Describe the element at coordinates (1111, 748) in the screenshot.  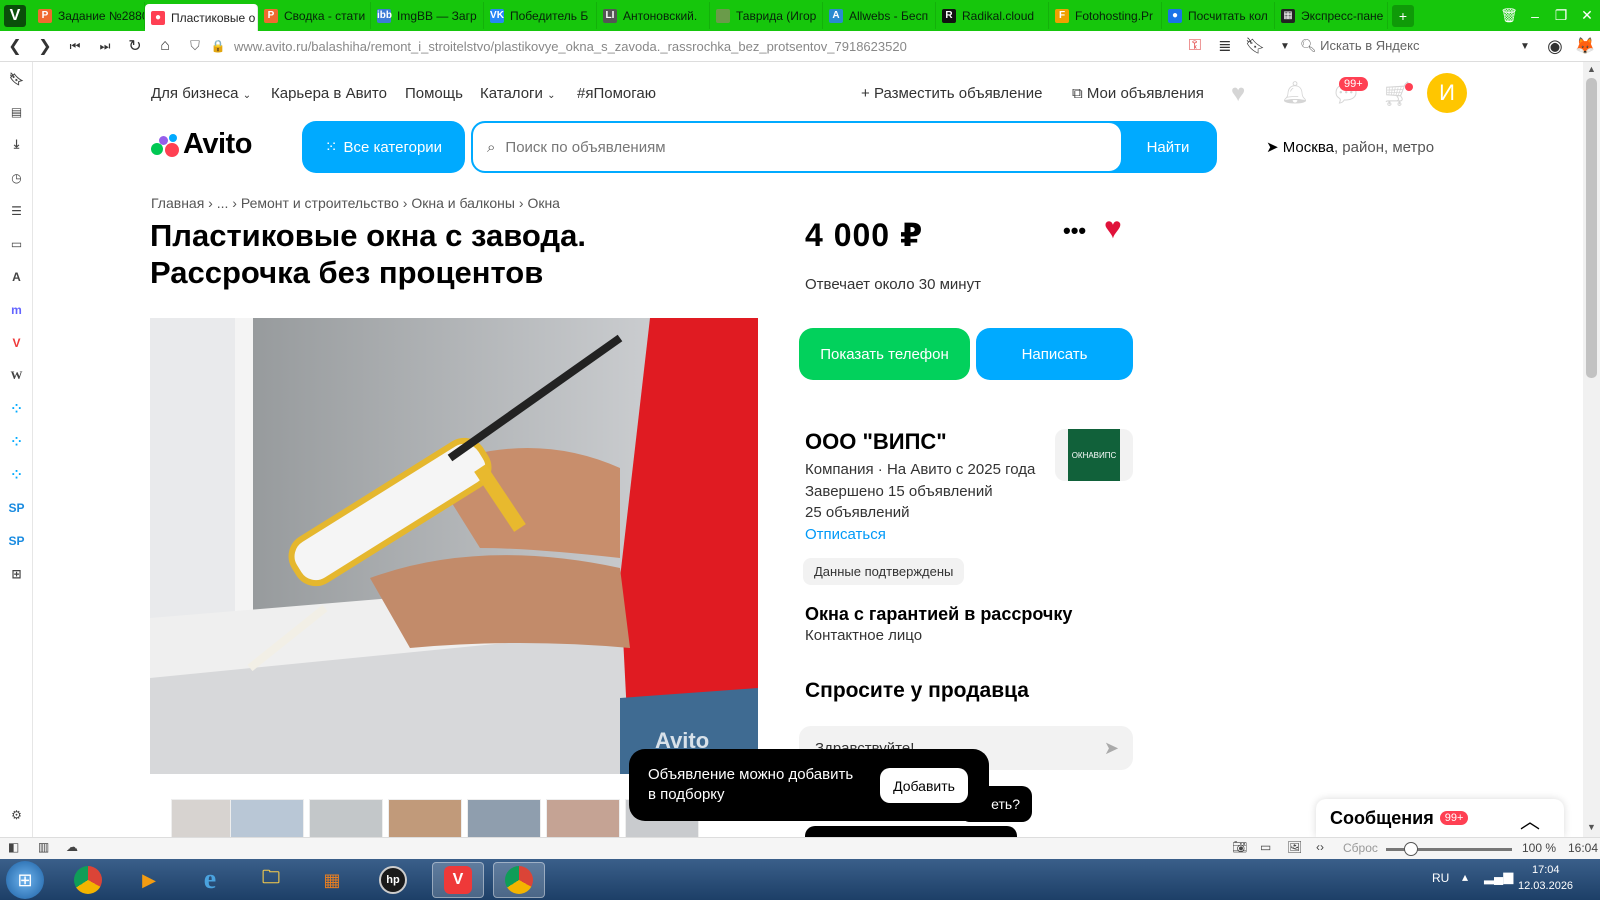
I see `send-arrow-icon: ➤` at that location.